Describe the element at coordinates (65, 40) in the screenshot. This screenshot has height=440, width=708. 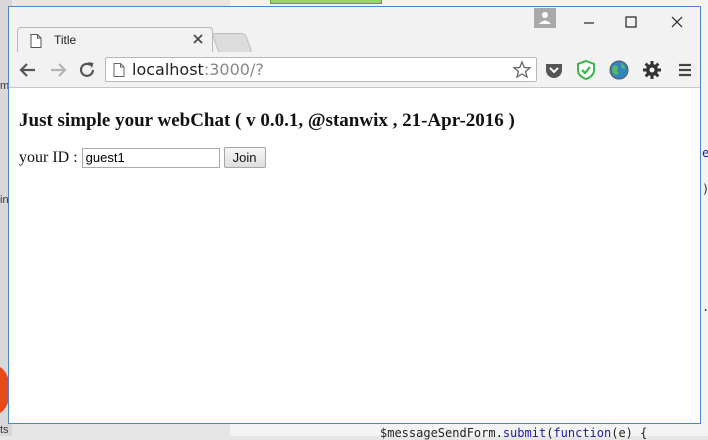
I see `tab-title: Title` at that location.